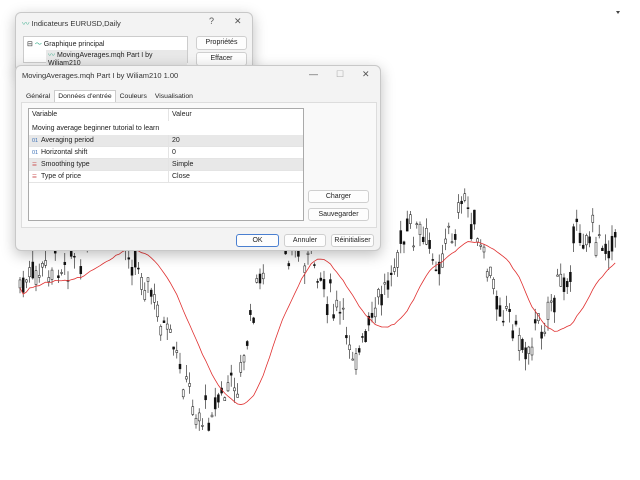 This screenshot has height=480, width=640. I want to click on row-value: 20, so click(174, 141).